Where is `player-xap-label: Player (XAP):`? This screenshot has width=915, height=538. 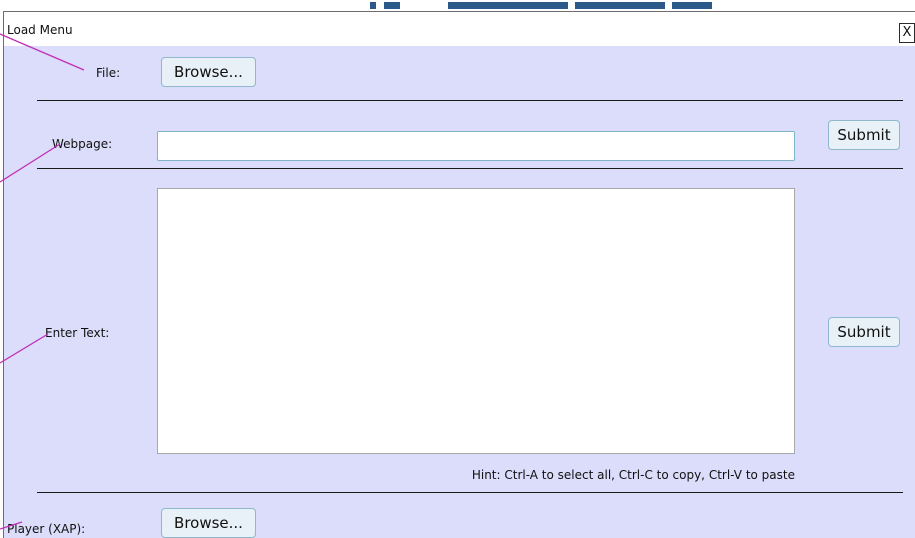 player-xap-label: Player (XAP): is located at coordinates (46, 529).